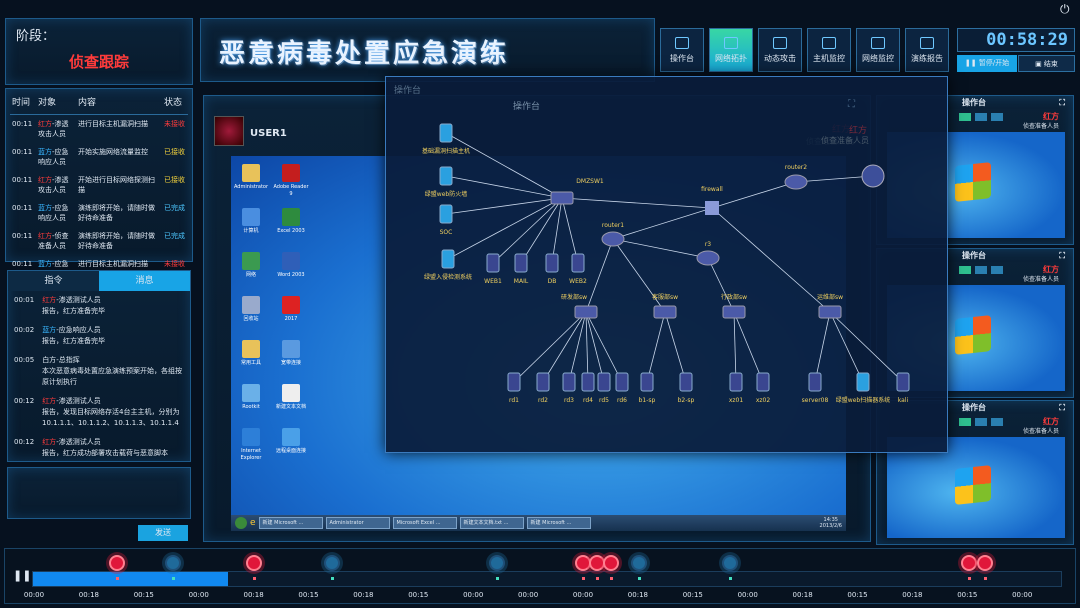 This screenshot has width=1080, height=608. I want to click on event-side: 红方, so click(45, 180).